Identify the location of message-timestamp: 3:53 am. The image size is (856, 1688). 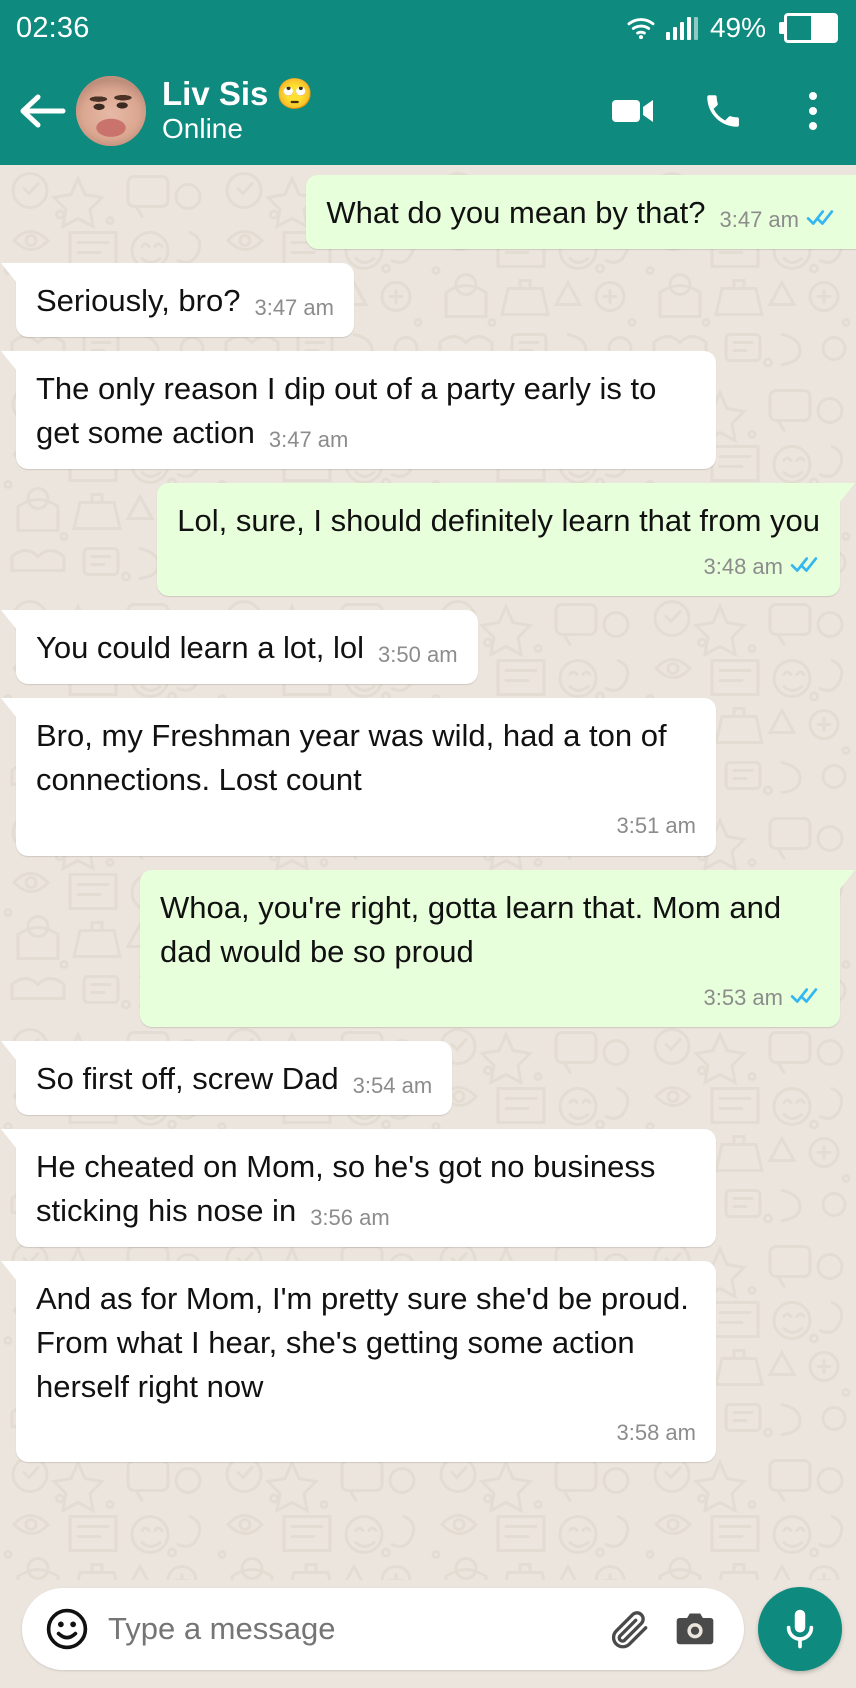
(743, 997).